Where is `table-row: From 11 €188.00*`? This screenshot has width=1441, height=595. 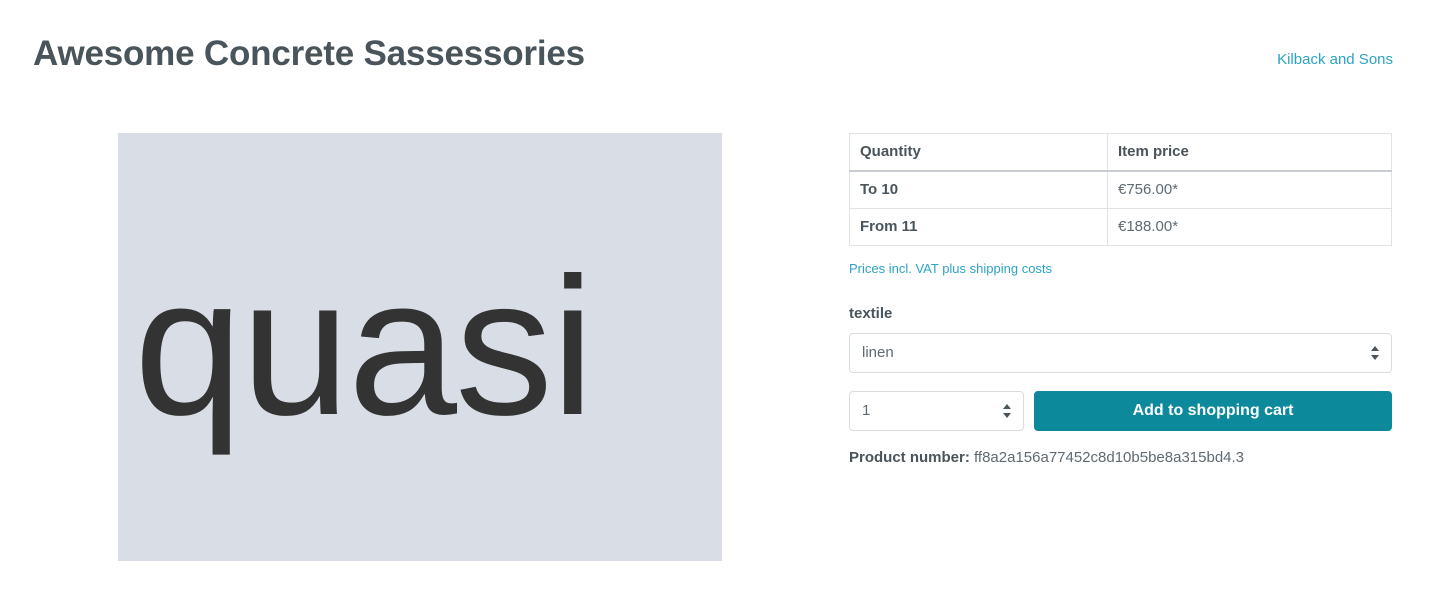 table-row: From 11 €188.00* is located at coordinates (1120, 227).